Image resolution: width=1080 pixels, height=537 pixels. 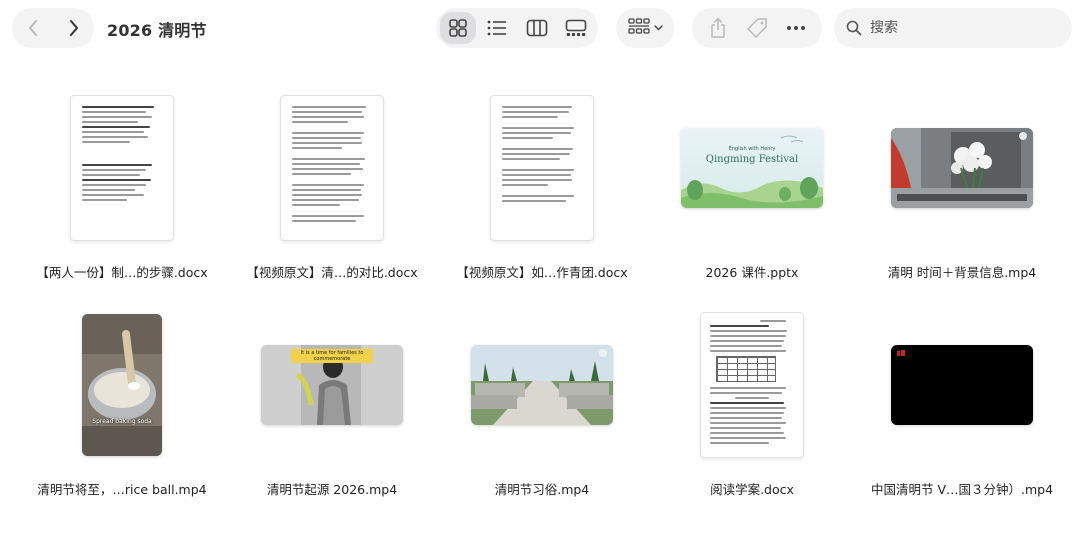 What do you see at coordinates (962, 272) in the screenshot?
I see `file-name: 清明 时间＋背景信息.mp4` at bounding box center [962, 272].